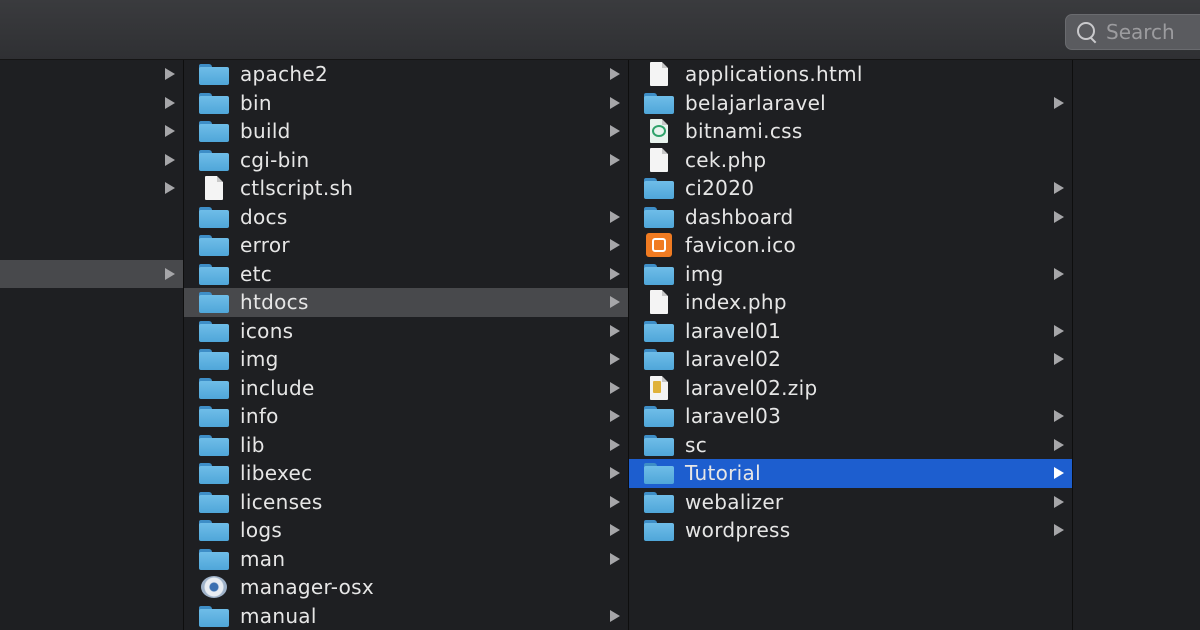  Describe the element at coordinates (406, 416) in the screenshot. I see `list-item-info: info` at that location.